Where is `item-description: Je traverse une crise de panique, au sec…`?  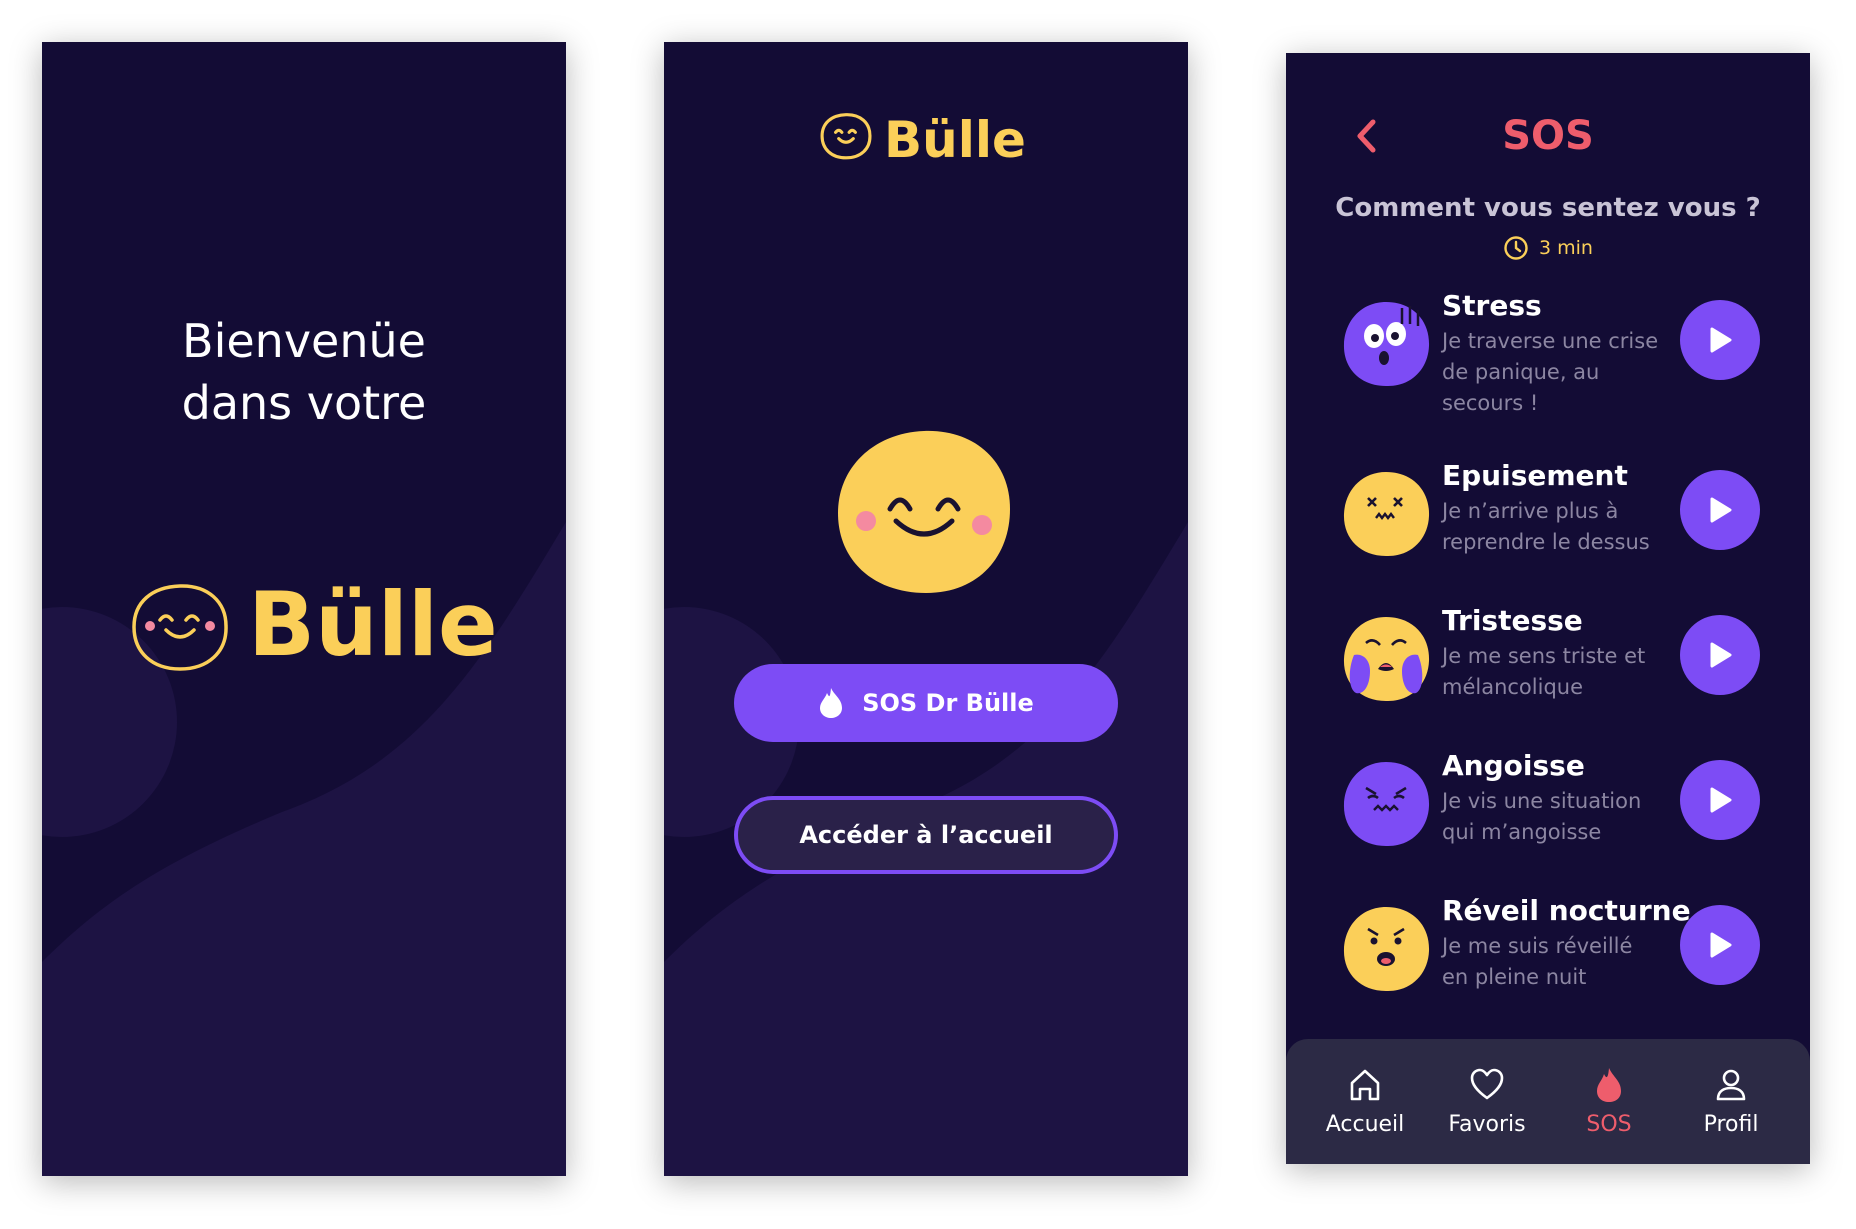
item-description: Je traverse une crise de panique, au sec… is located at coordinates (1550, 372).